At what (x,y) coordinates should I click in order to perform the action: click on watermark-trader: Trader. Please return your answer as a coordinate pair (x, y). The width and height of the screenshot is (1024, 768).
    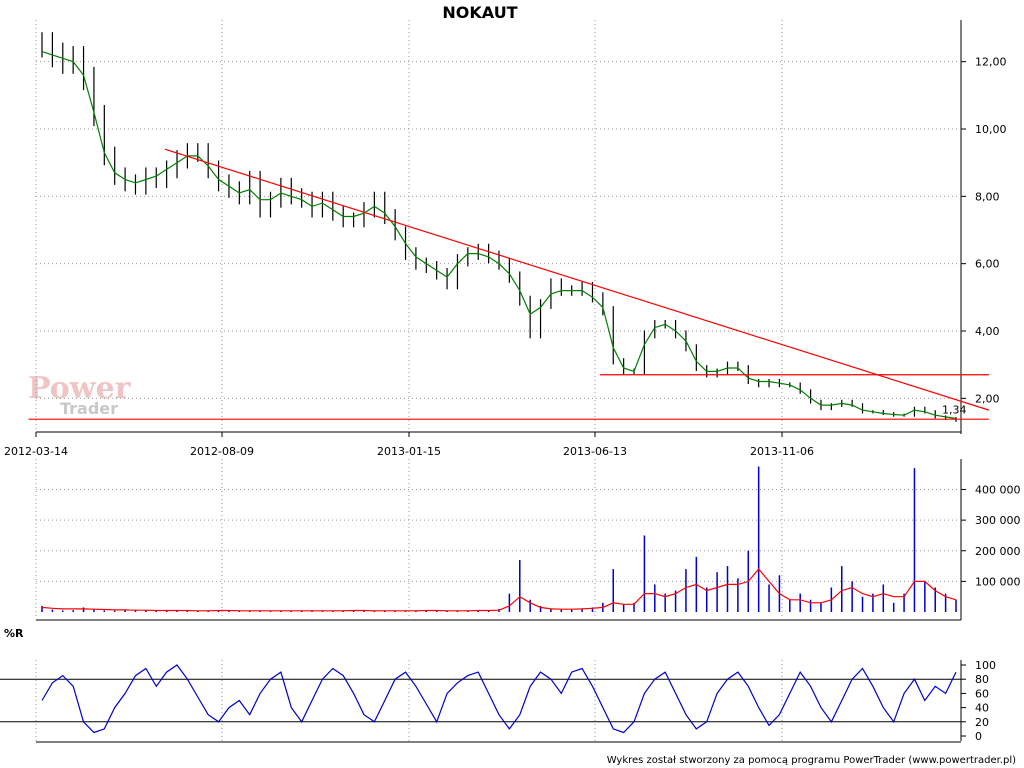
    Looking at the image, I should click on (89, 408).